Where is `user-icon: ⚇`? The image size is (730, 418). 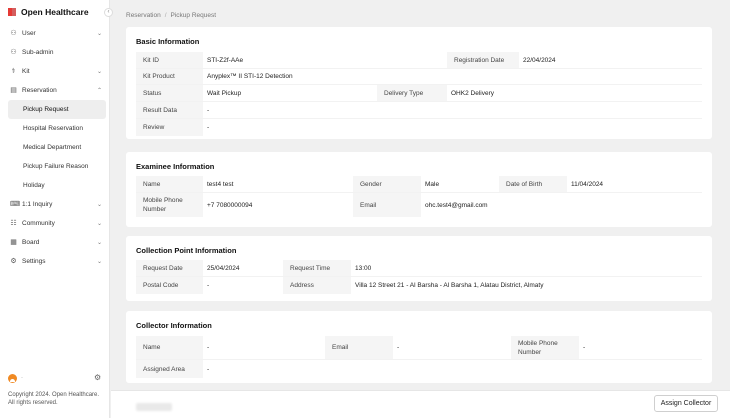
user-icon: ⚇ is located at coordinates (13, 33).